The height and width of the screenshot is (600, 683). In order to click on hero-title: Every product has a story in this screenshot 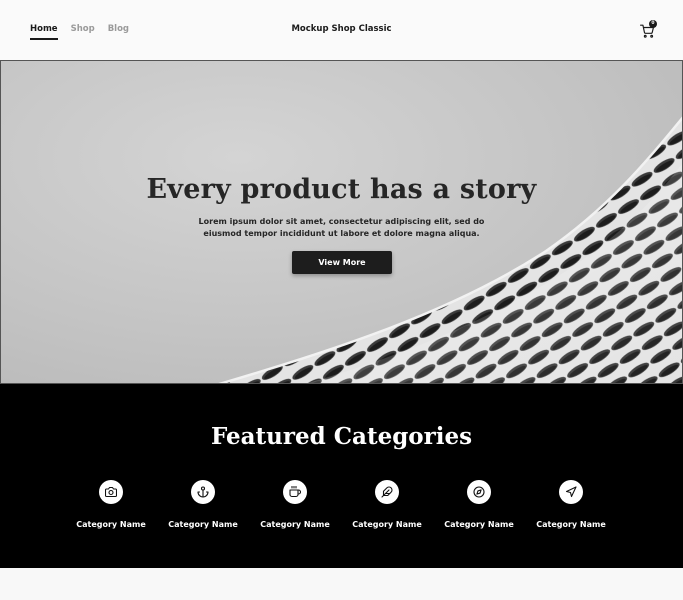, I will do `click(341, 189)`.